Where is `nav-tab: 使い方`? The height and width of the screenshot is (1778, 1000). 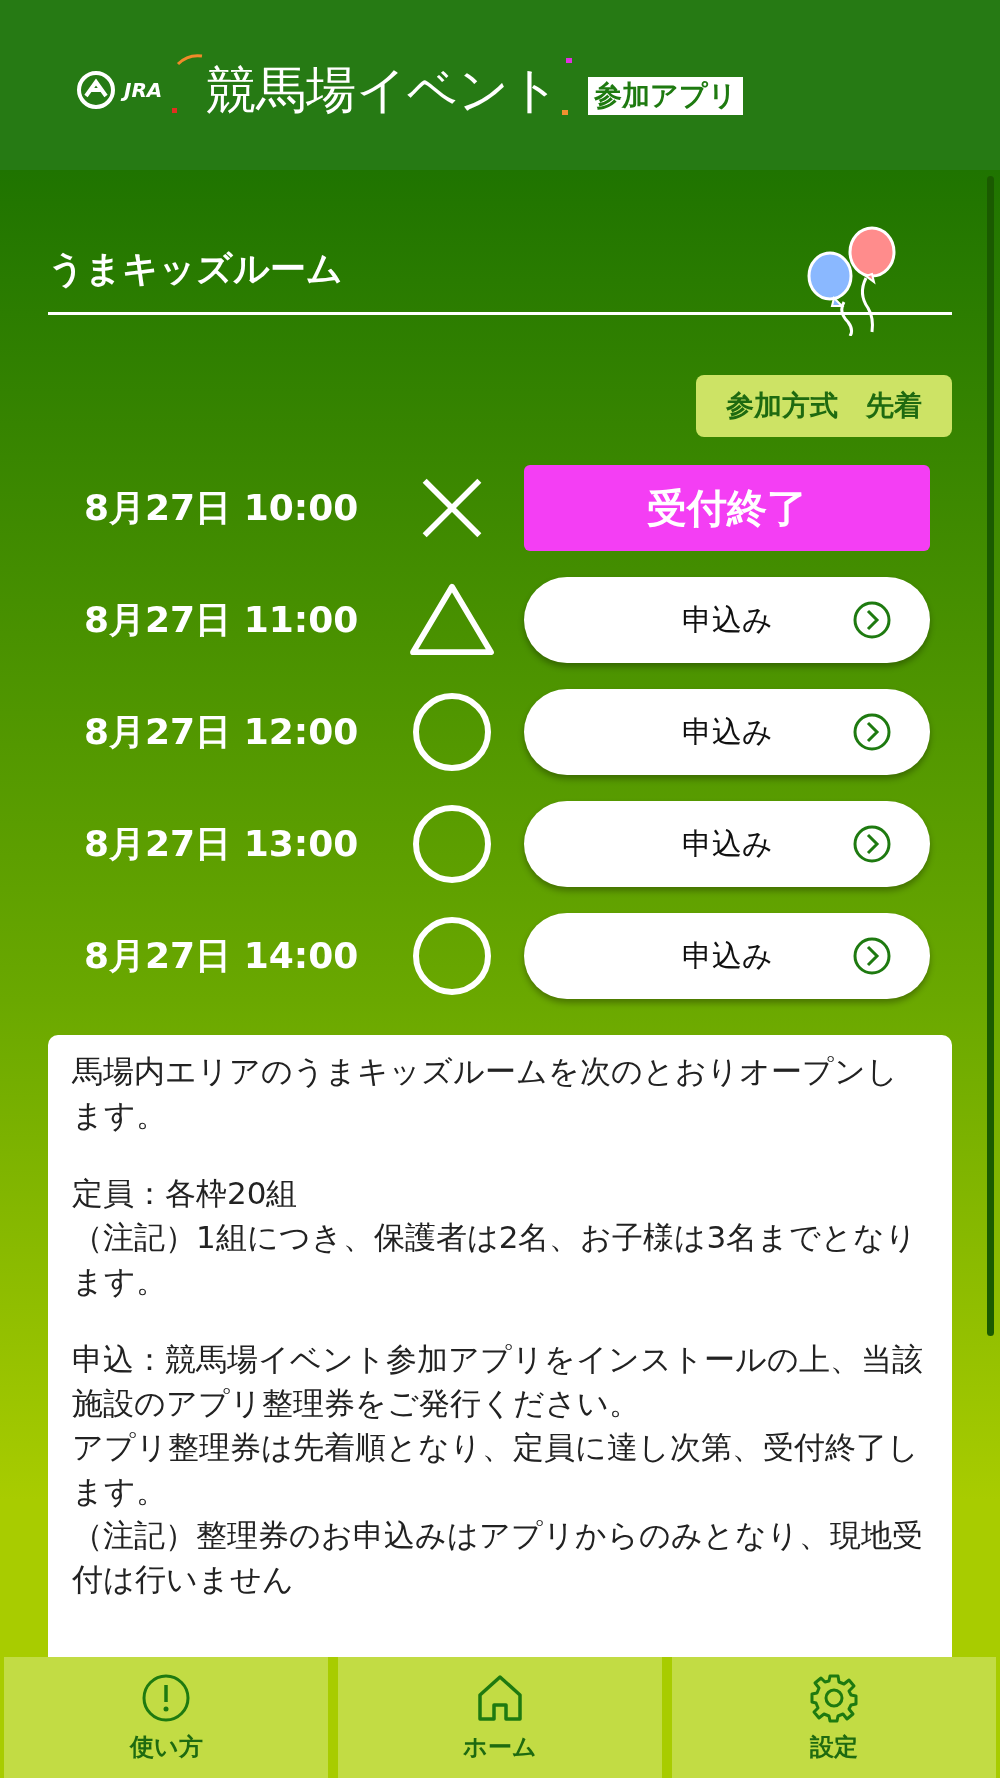 nav-tab: 使い方 is located at coordinates (166, 1717).